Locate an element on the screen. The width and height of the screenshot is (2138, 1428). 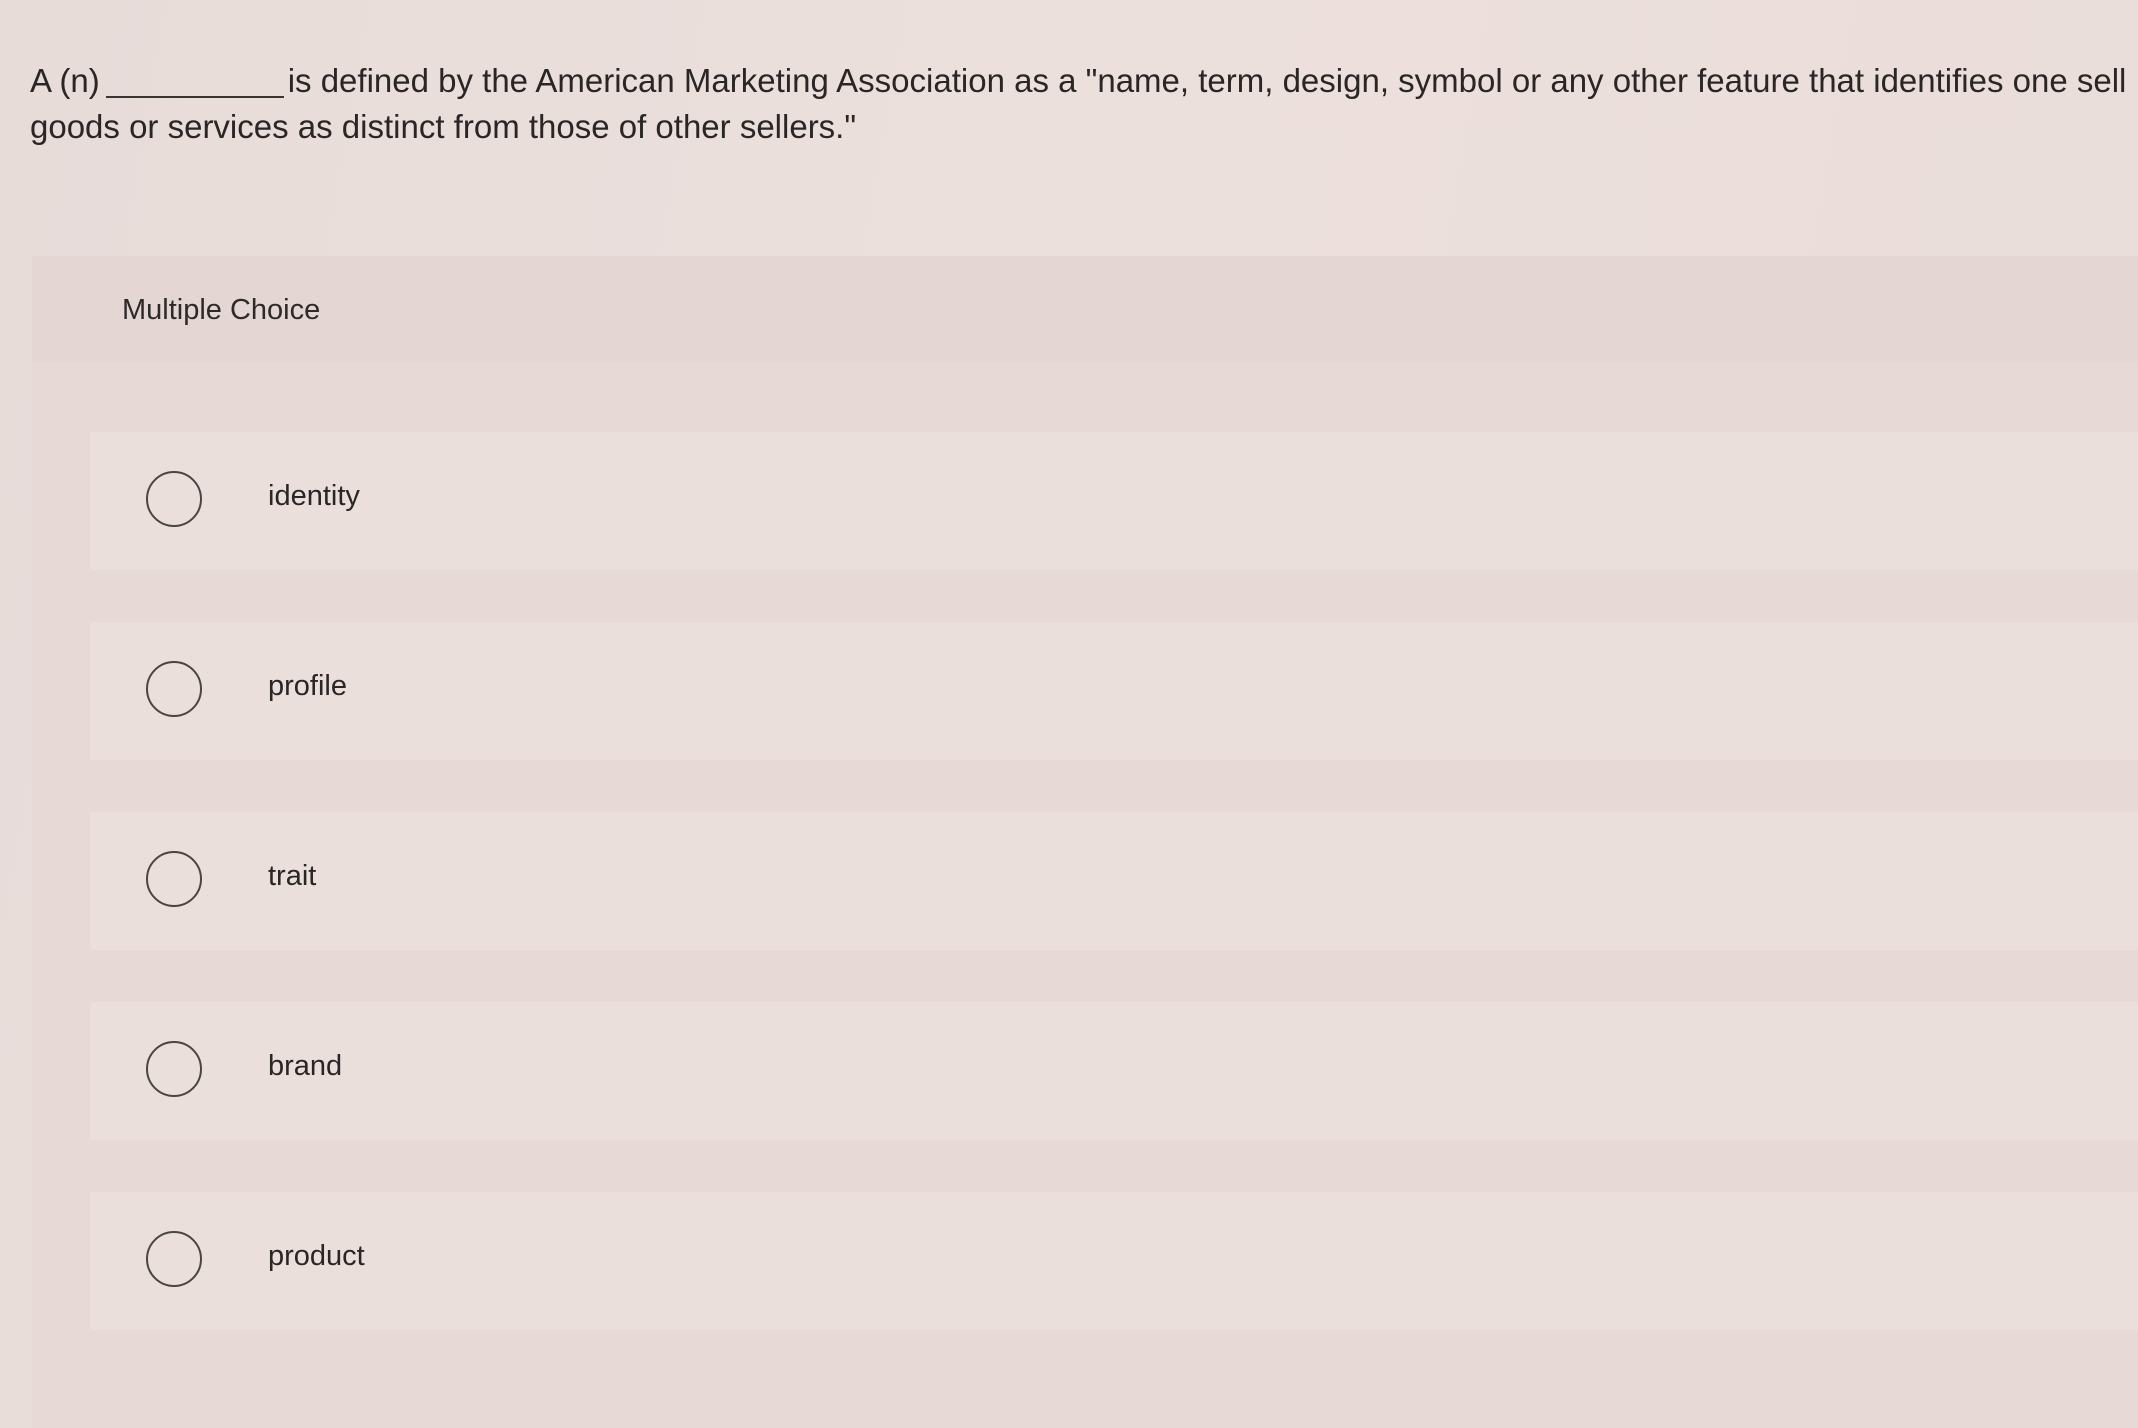
option-profile: profile is located at coordinates (1114, 691).